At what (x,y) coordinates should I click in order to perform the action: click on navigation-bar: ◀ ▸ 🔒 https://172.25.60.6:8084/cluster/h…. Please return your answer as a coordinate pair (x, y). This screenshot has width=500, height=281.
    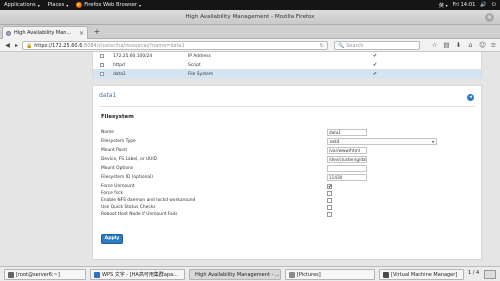
    Looking at the image, I should click on (250, 45).